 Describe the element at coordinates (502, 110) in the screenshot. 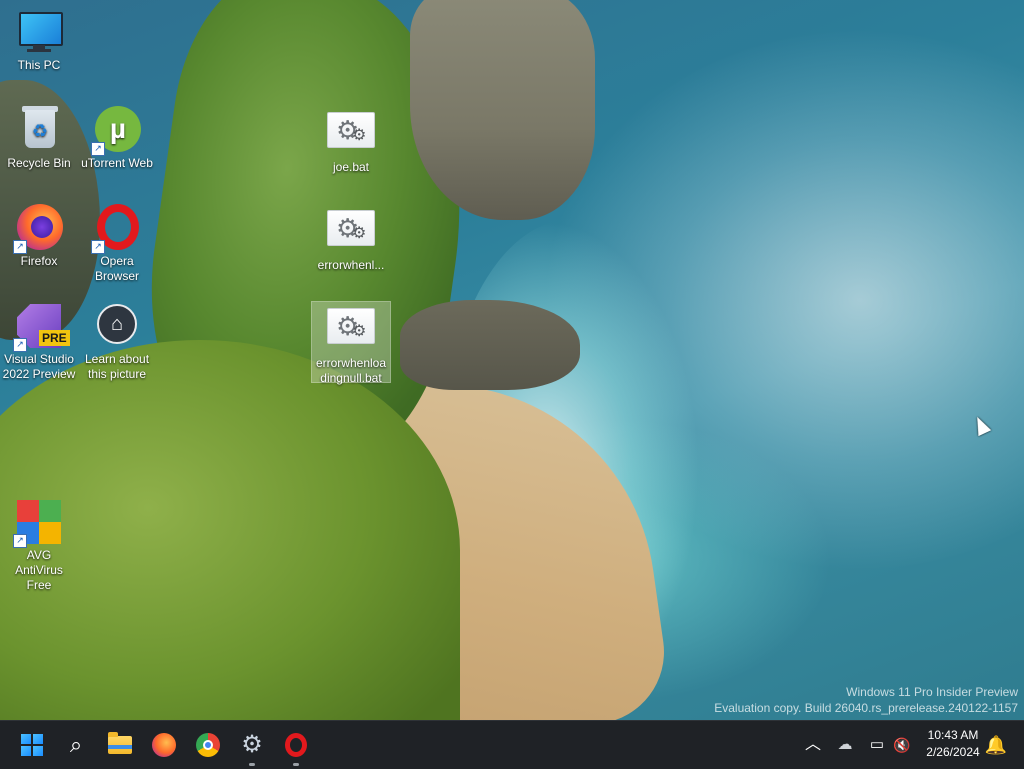

I see `wallpaper-cliff-rock` at that location.